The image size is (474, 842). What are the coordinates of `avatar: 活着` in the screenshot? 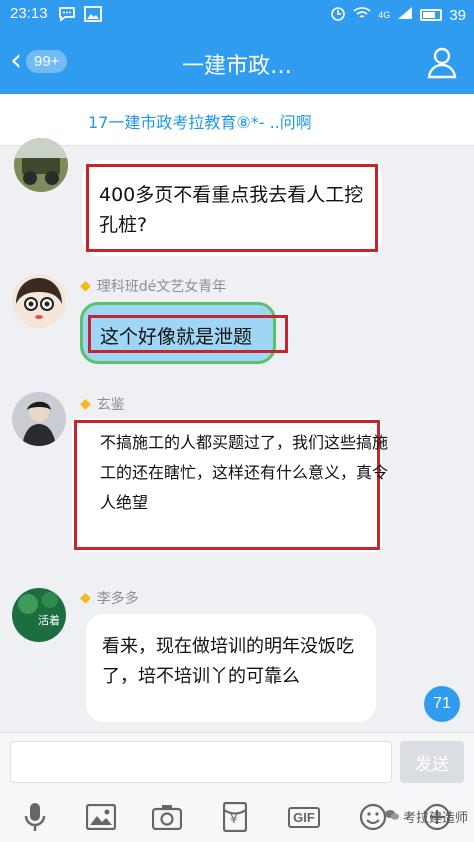 It's located at (39, 615).